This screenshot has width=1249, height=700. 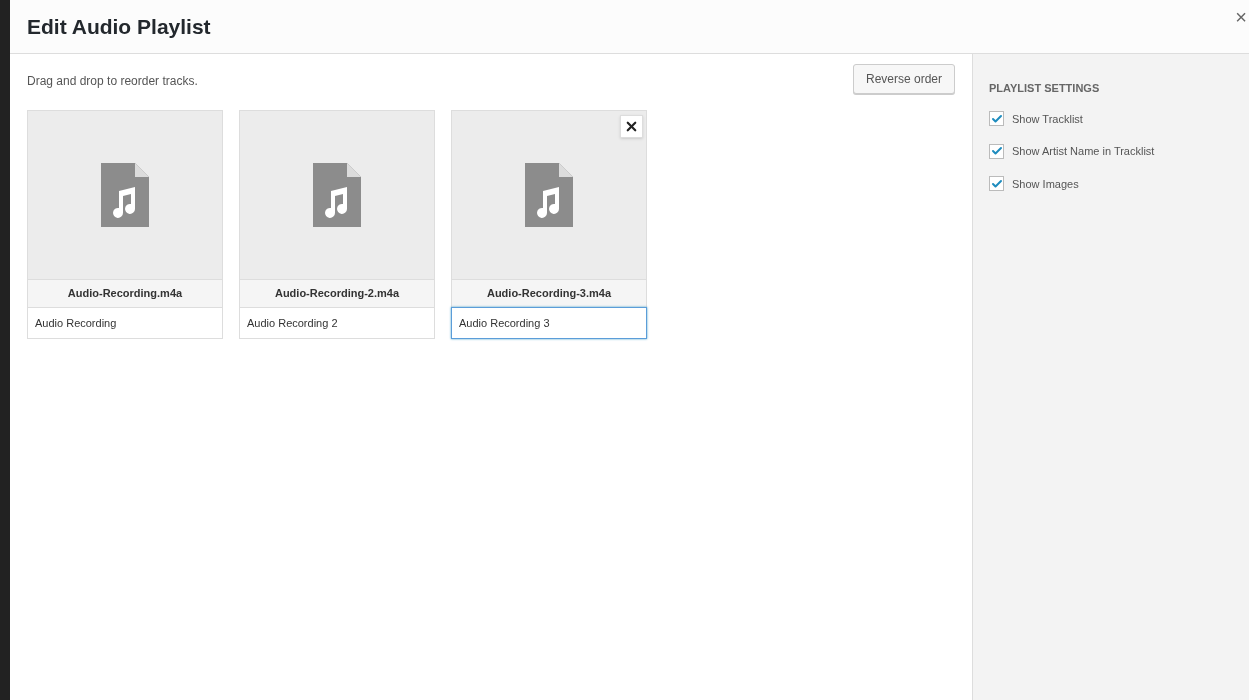 I want to click on reverse-order-button: Reverse order, so click(x=903, y=79).